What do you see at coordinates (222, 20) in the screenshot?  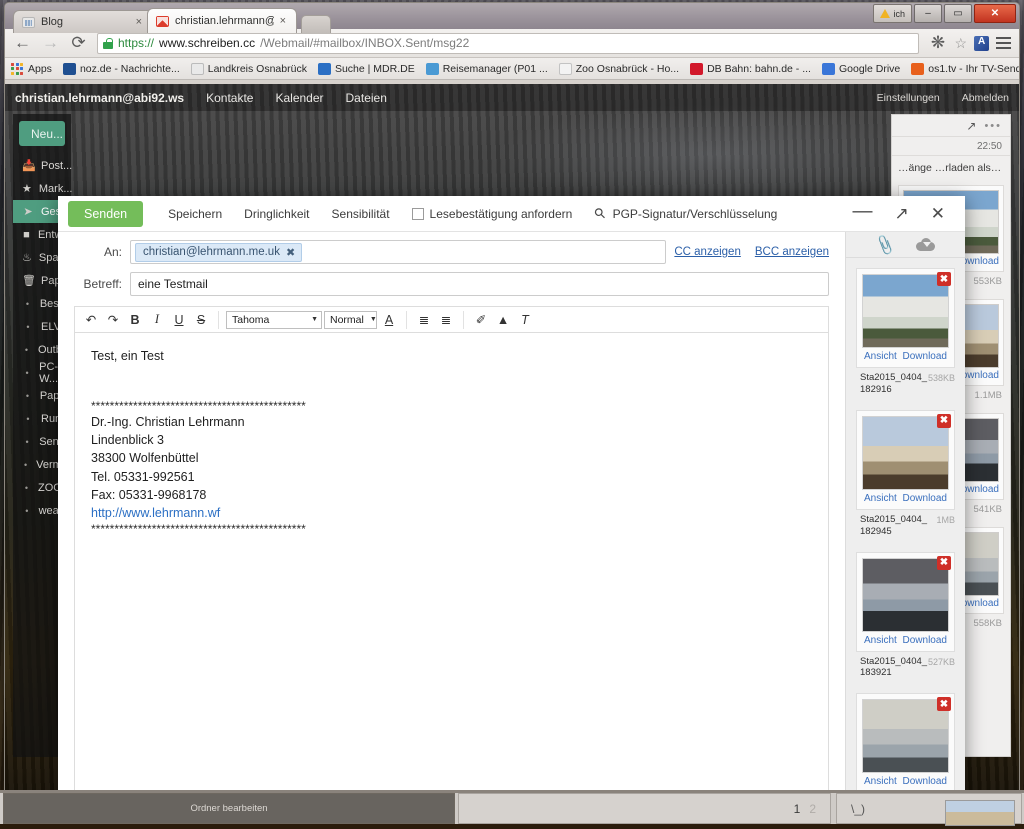 I see `browser-tab-webmail: christian.lehrmann@abi9… ×` at bounding box center [222, 20].